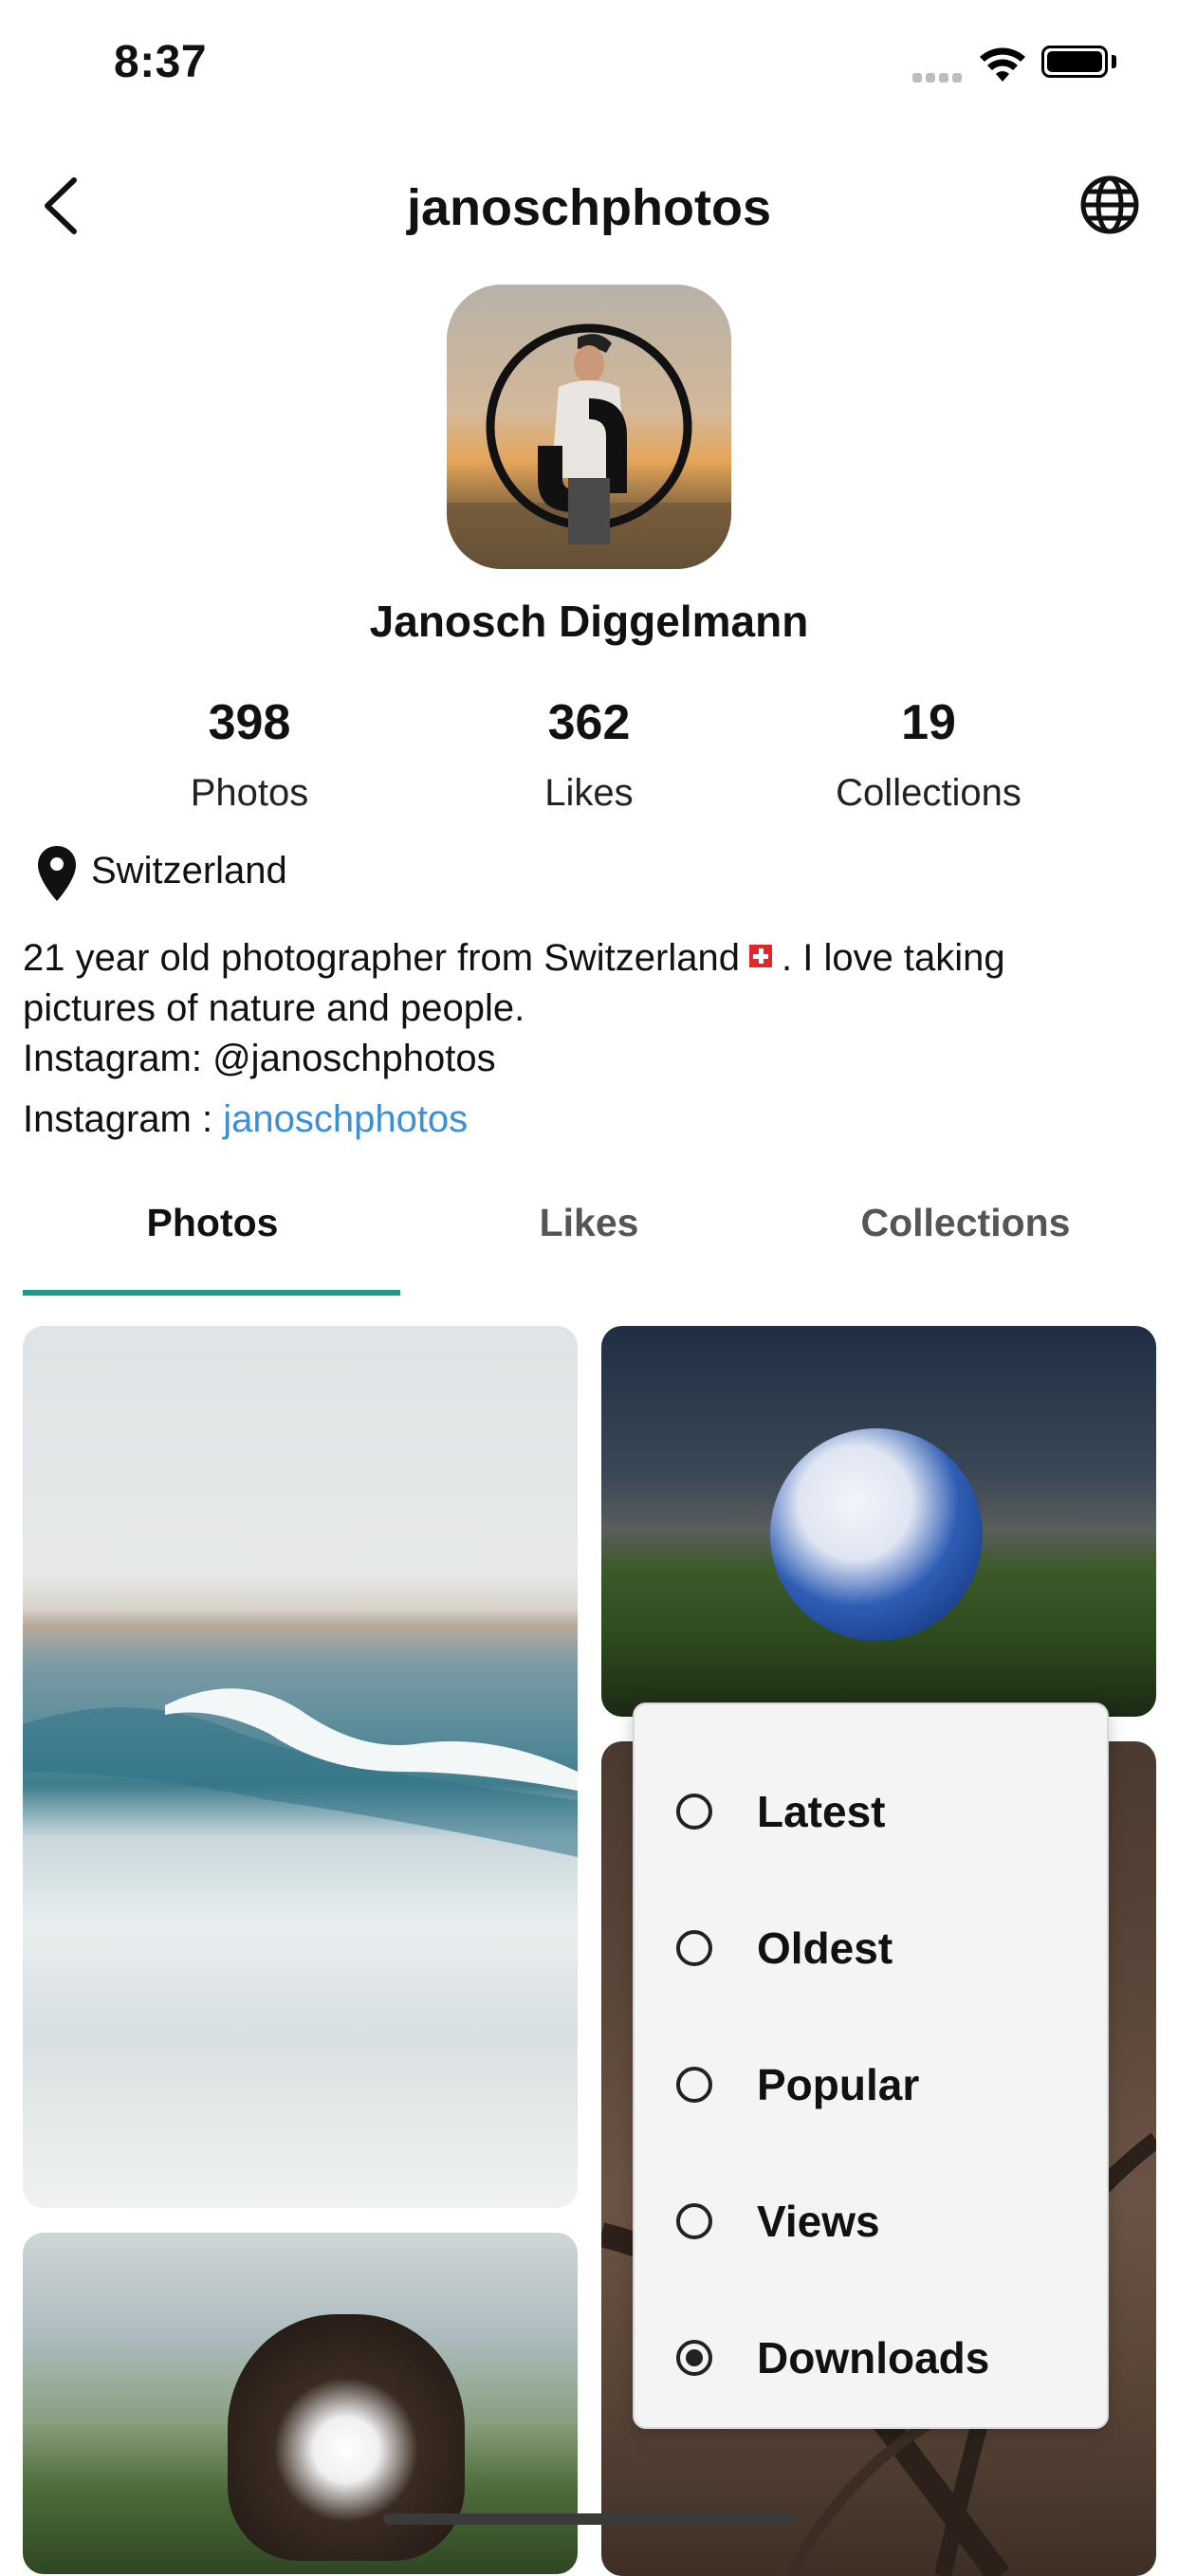 The image size is (1178, 2576). Describe the element at coordinates (893, 958) in the screenshot. I see `bio-text: . I love taking` at that location.